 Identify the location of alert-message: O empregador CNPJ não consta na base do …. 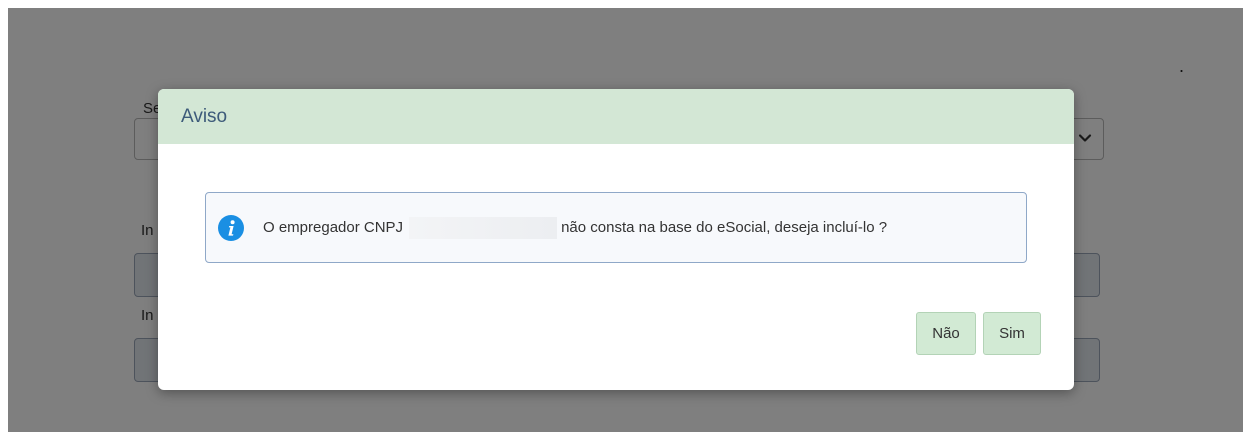
(575, 227).